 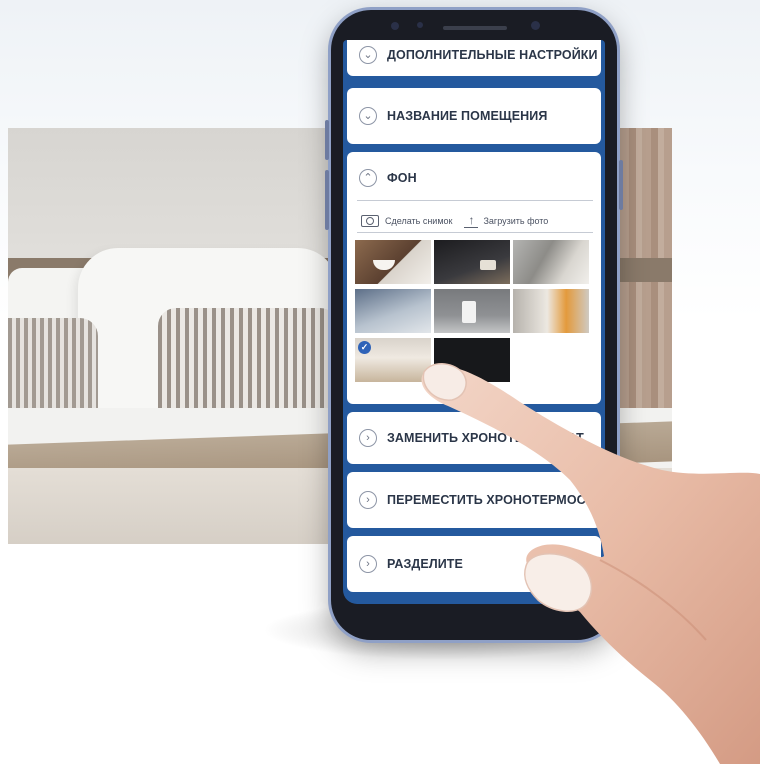 I want to click on panel-row: ⌄ ДОПОЛНИТЕЛЬНЫЕ НАСТРОЙКИ, so click(x=478, y=55).